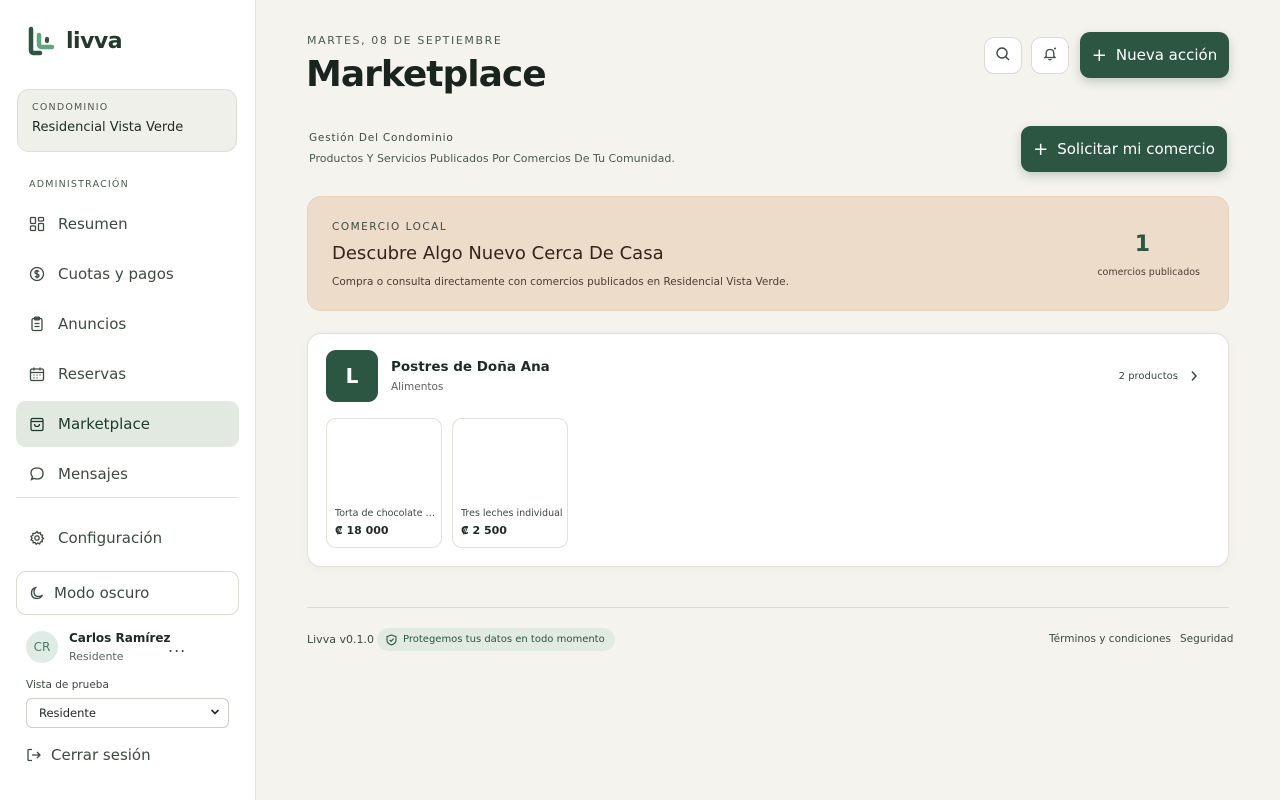 The height and width of the screenshot is (800, 1280). What do you see at coordinates (384, 483) in the screenshot?
I see `product-card: Torta de chocolate (... ₡ 18 000` at bounding box center [384, 483].